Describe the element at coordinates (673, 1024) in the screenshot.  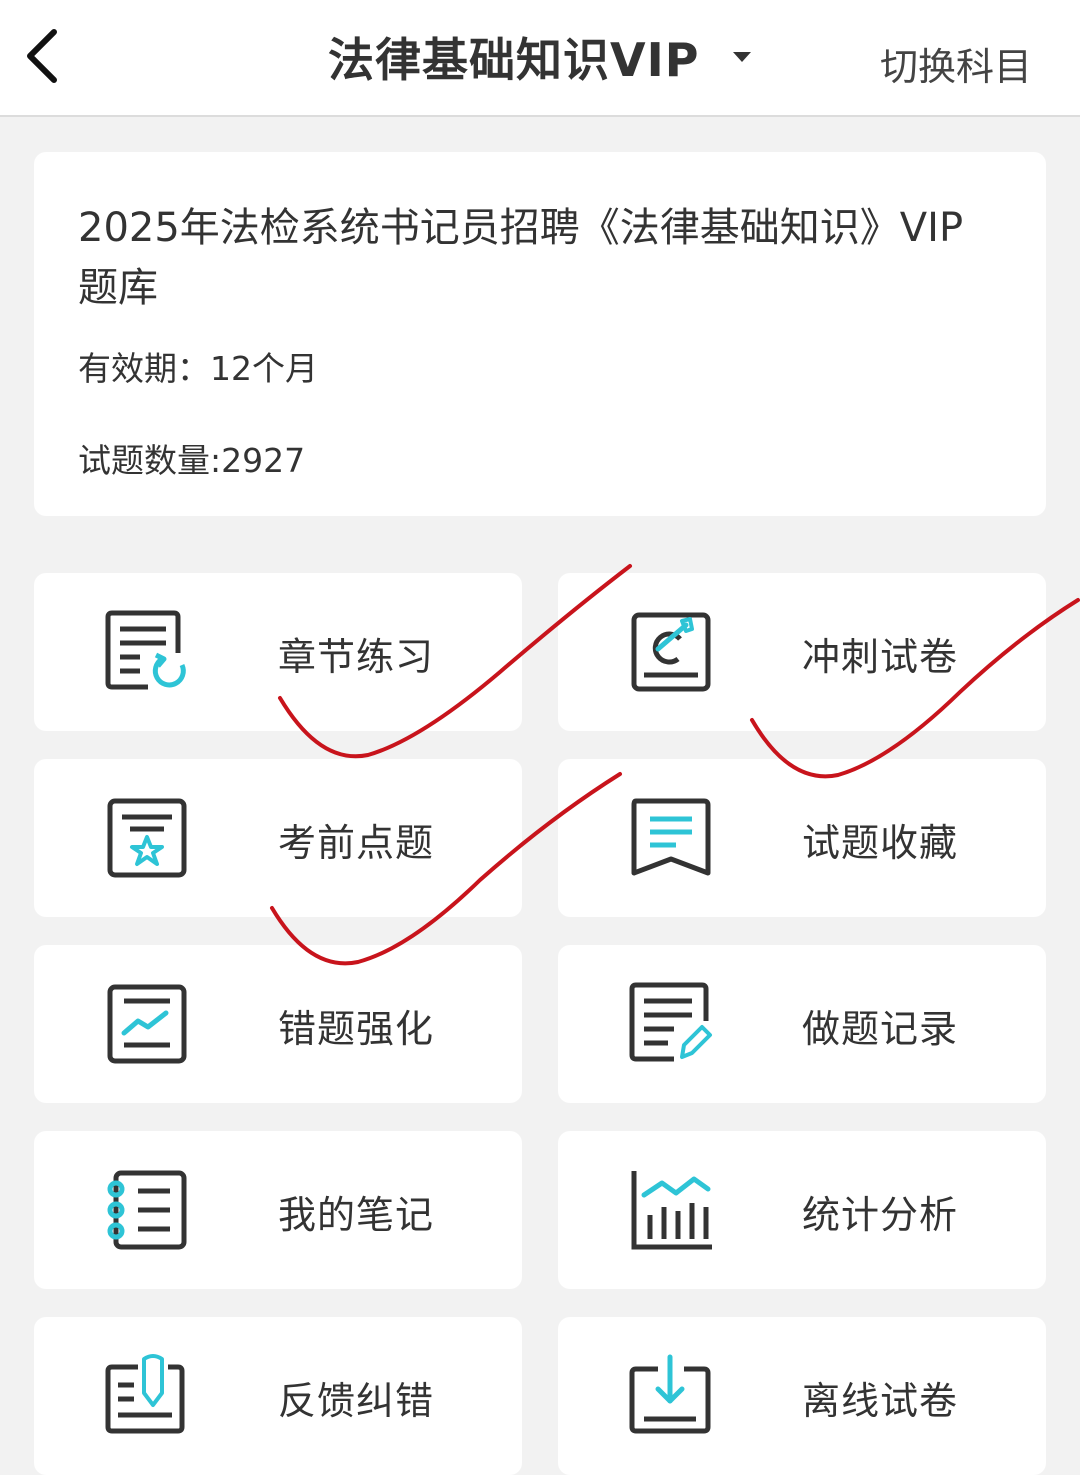
I see `practice-record-icon` at that location.